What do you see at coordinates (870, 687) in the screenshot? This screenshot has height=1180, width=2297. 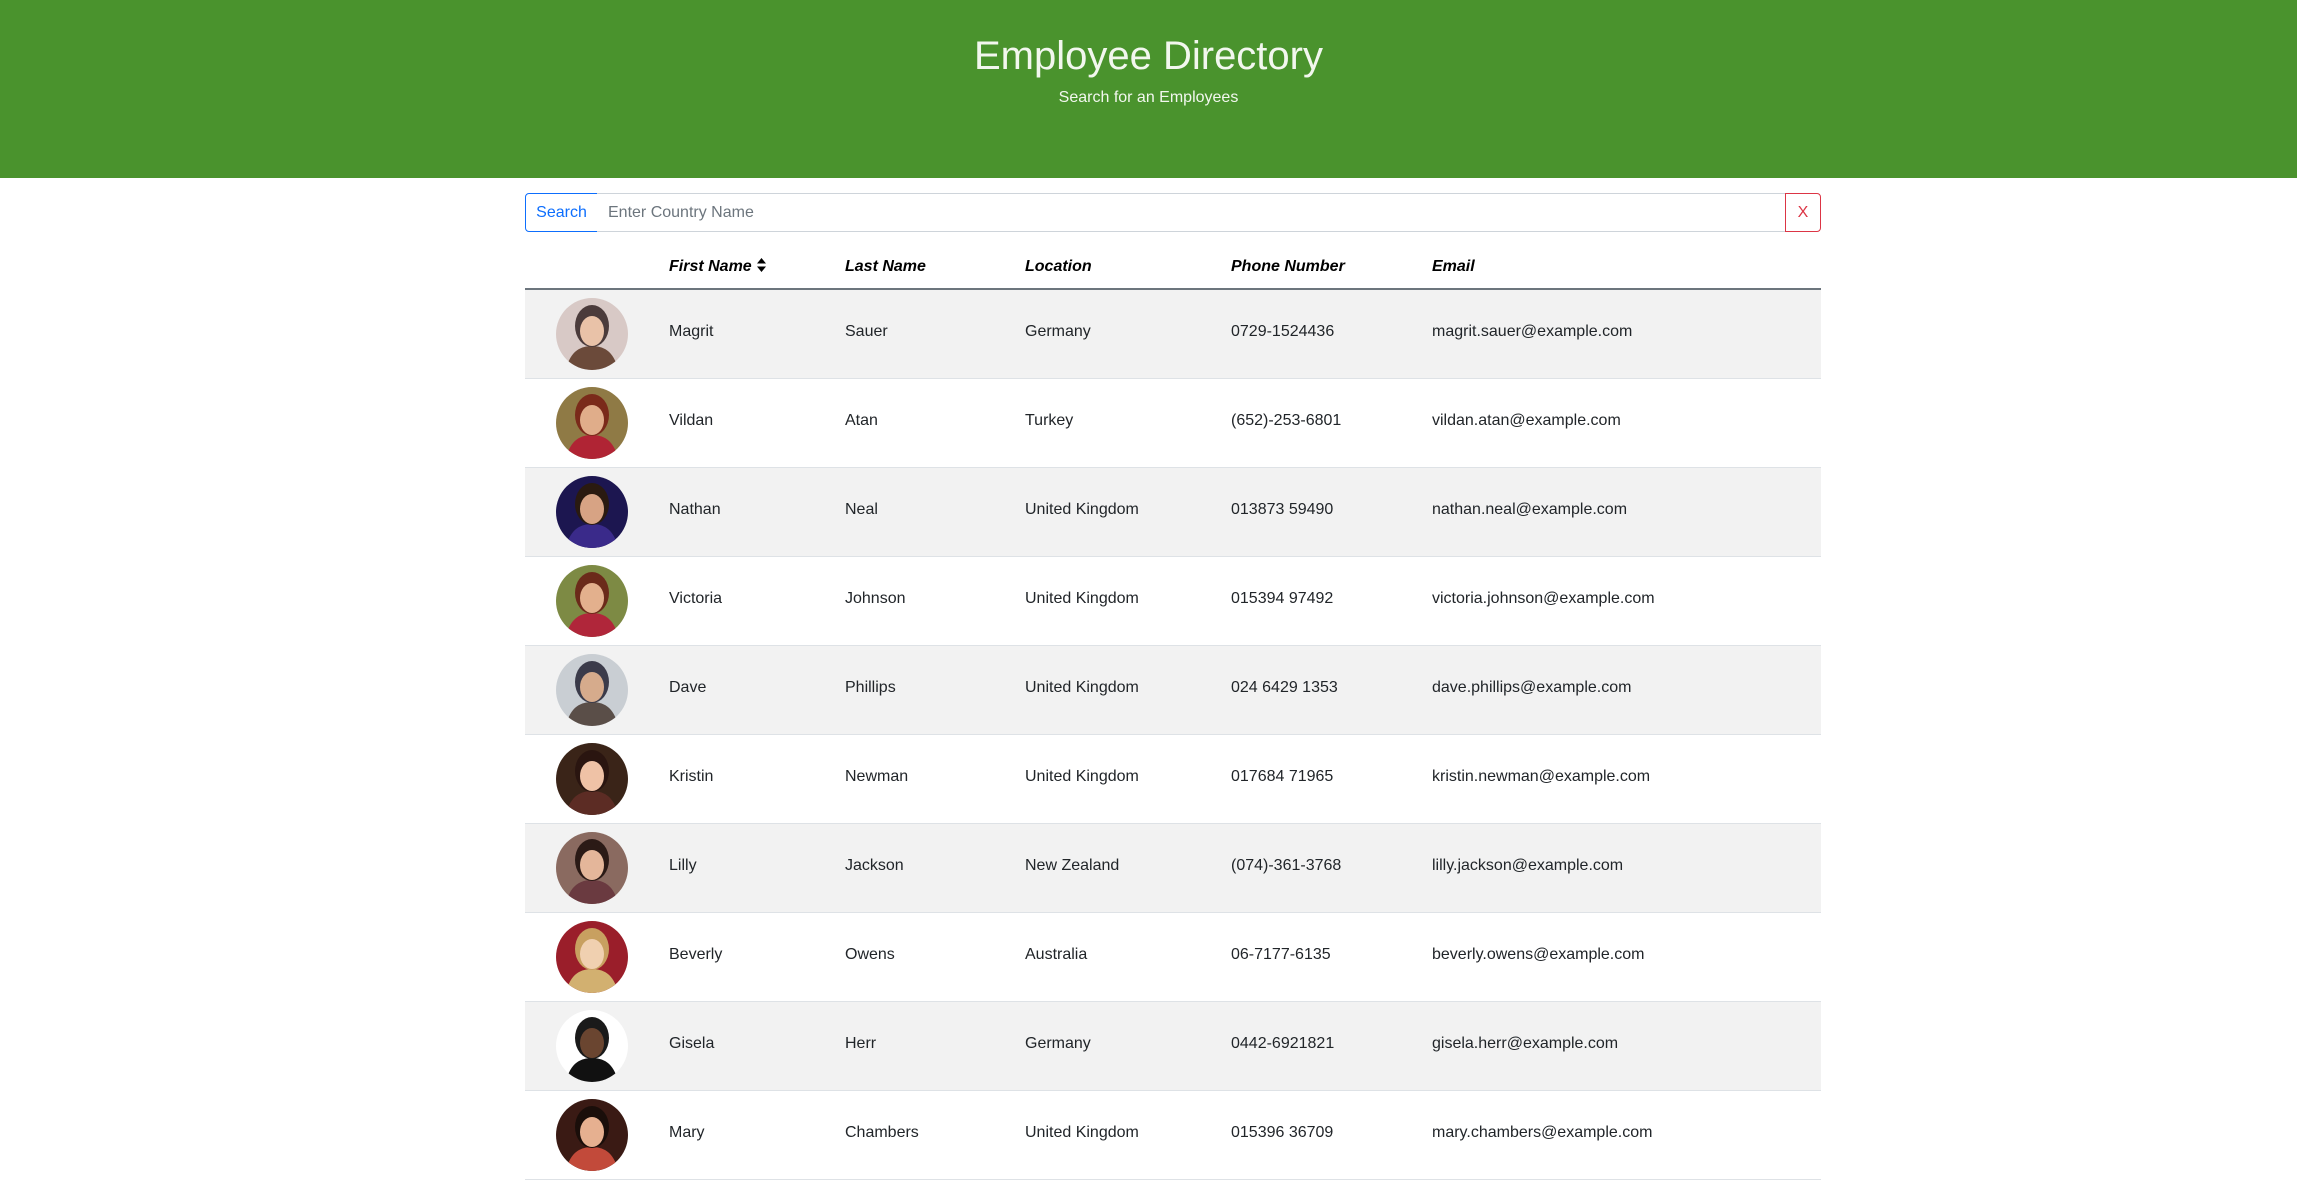 I see `last-name-cell: Phillips` at bounding box center [870, 687].